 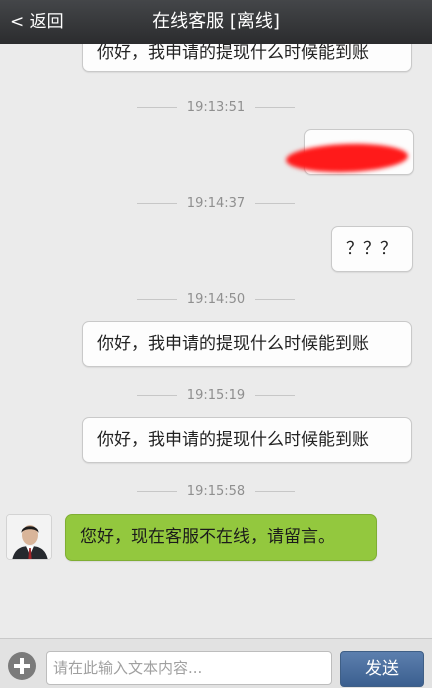 I want to click on message-input, so click(x=189, y=668).